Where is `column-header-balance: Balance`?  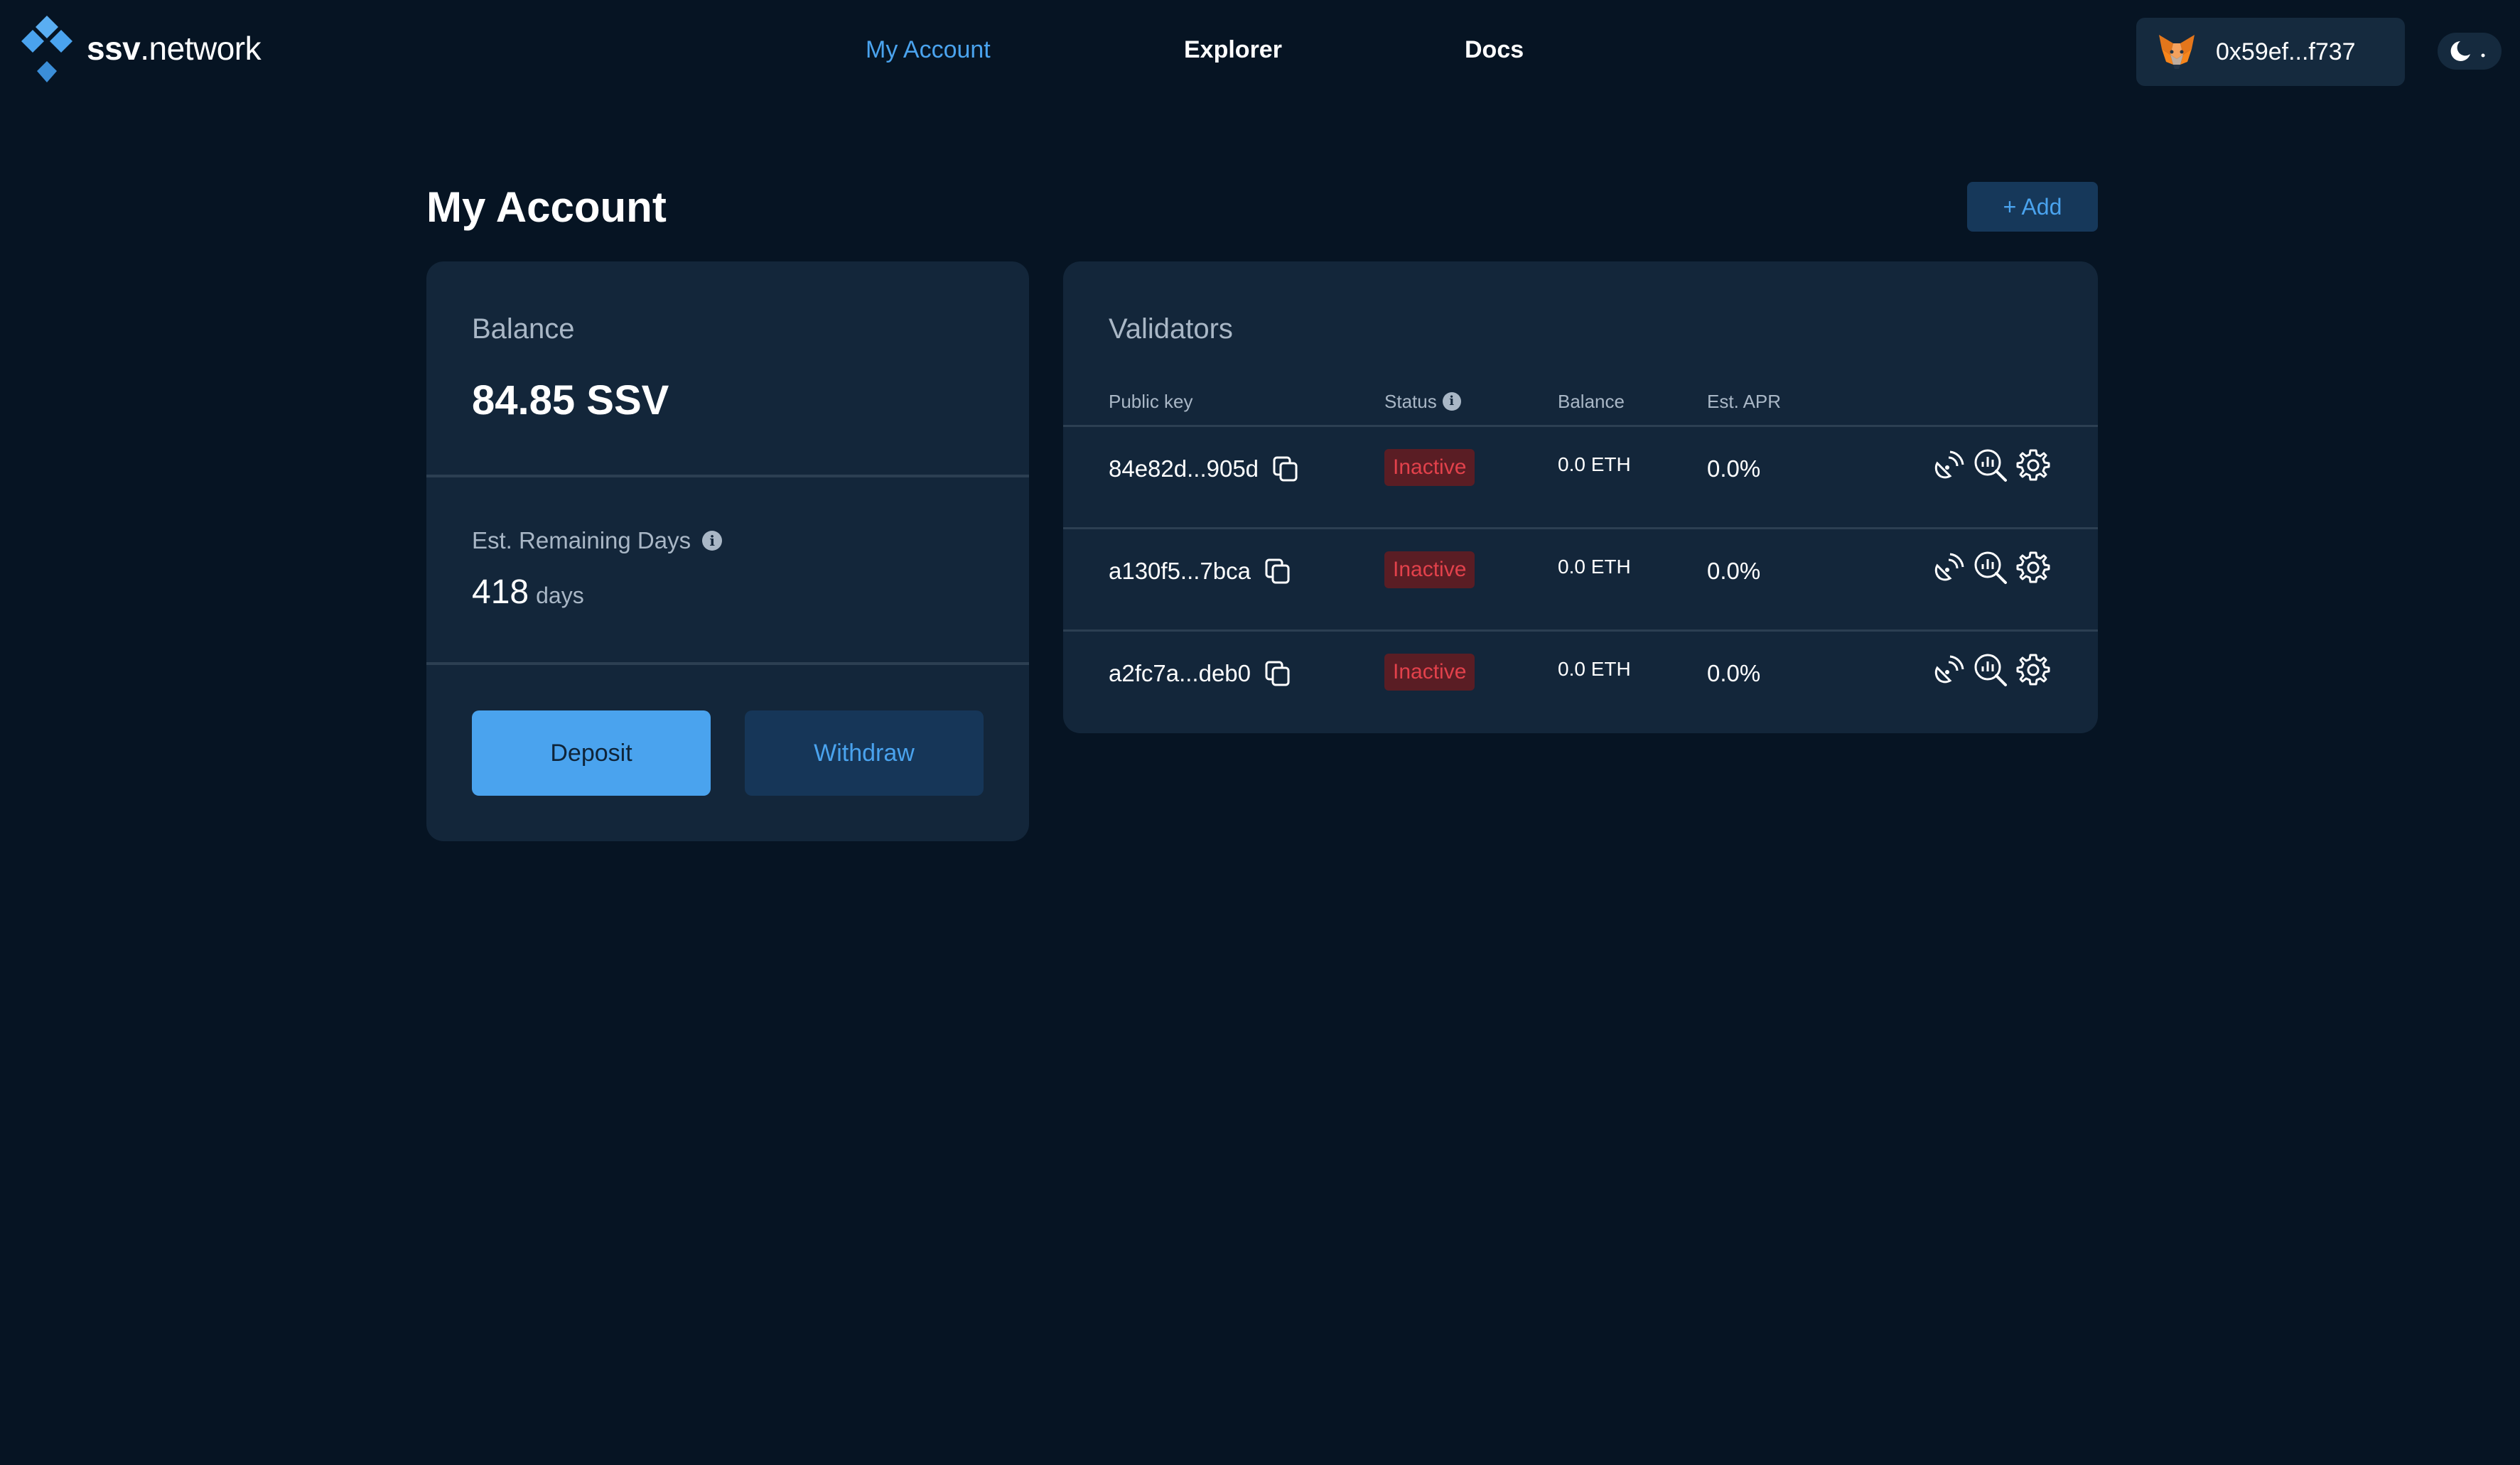 column-header-balance: Balance is located at coordinates (1591, 401).